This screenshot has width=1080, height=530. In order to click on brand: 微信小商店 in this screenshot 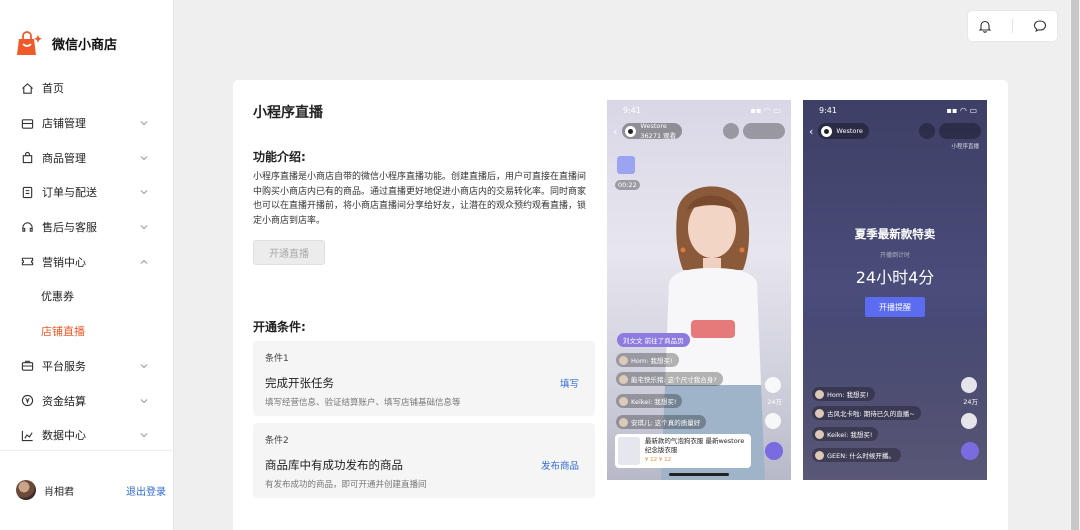, I will do `click(66, 43)`.